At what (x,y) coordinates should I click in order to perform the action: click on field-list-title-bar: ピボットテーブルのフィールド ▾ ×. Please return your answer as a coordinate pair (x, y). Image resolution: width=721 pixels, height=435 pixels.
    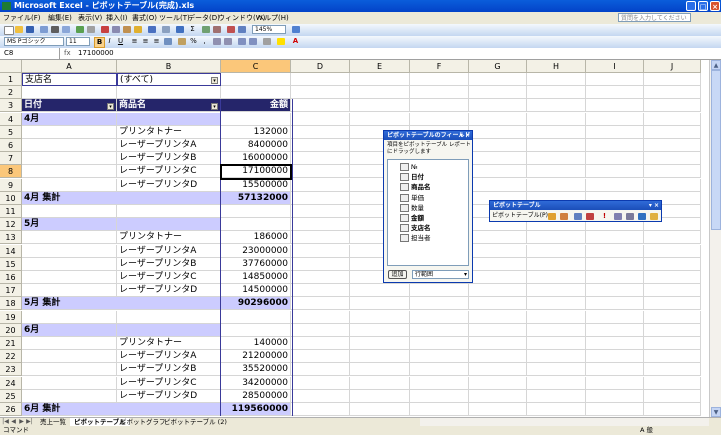
    Looking at the image, I should click on (428, 135).